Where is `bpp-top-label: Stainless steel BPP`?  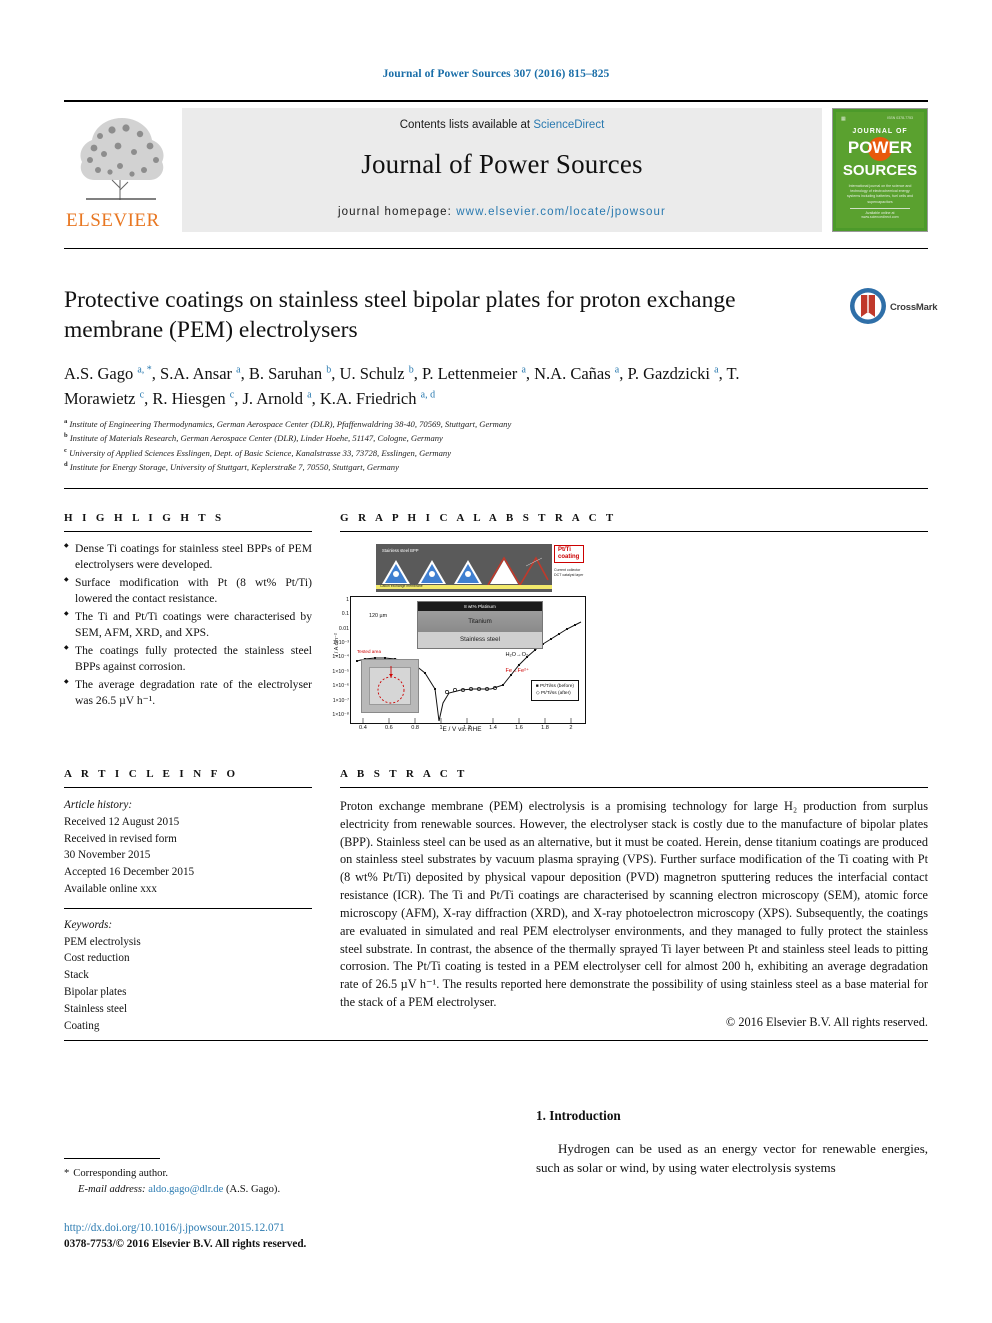
bpp-top-label: Stainless steel BPP is located at coordinates (400, 550).